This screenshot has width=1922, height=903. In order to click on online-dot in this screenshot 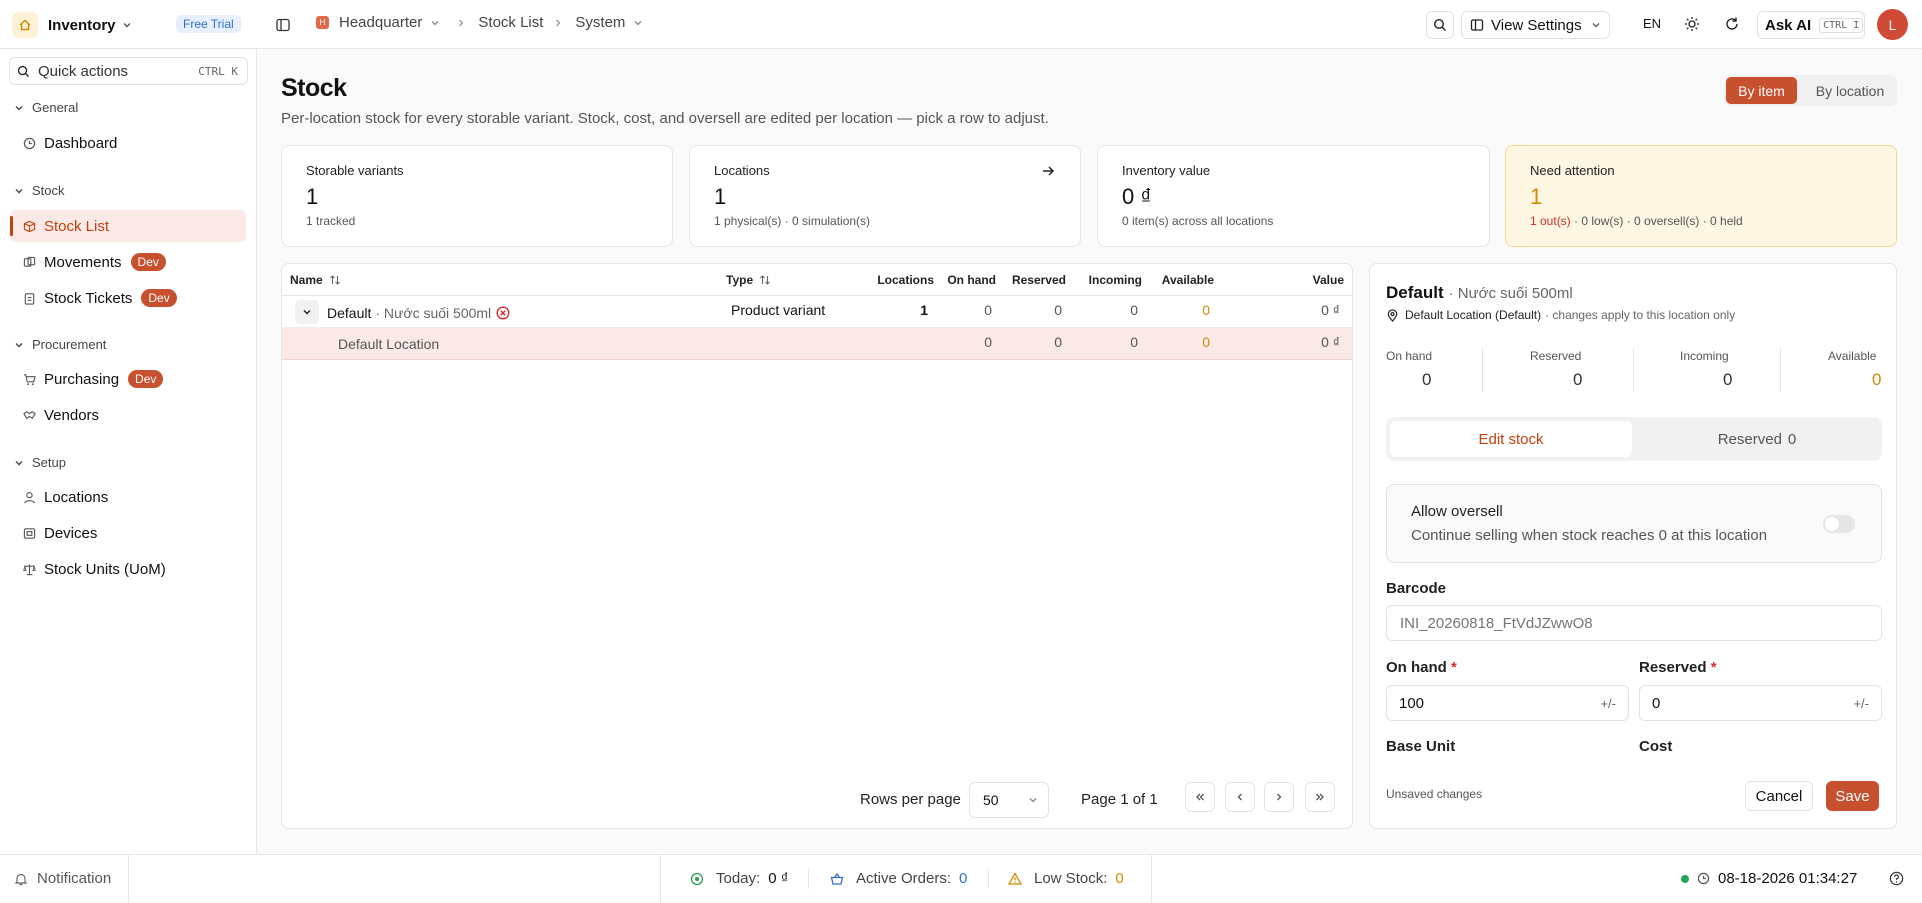, I will do `click(1685, 878)`.